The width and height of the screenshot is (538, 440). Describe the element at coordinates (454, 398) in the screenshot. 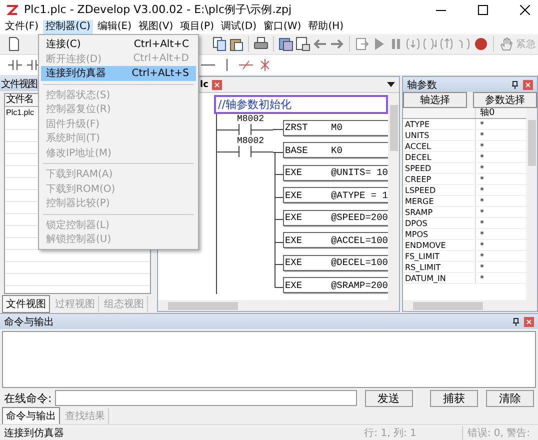

I see `capture-button: 捕获` at that location.